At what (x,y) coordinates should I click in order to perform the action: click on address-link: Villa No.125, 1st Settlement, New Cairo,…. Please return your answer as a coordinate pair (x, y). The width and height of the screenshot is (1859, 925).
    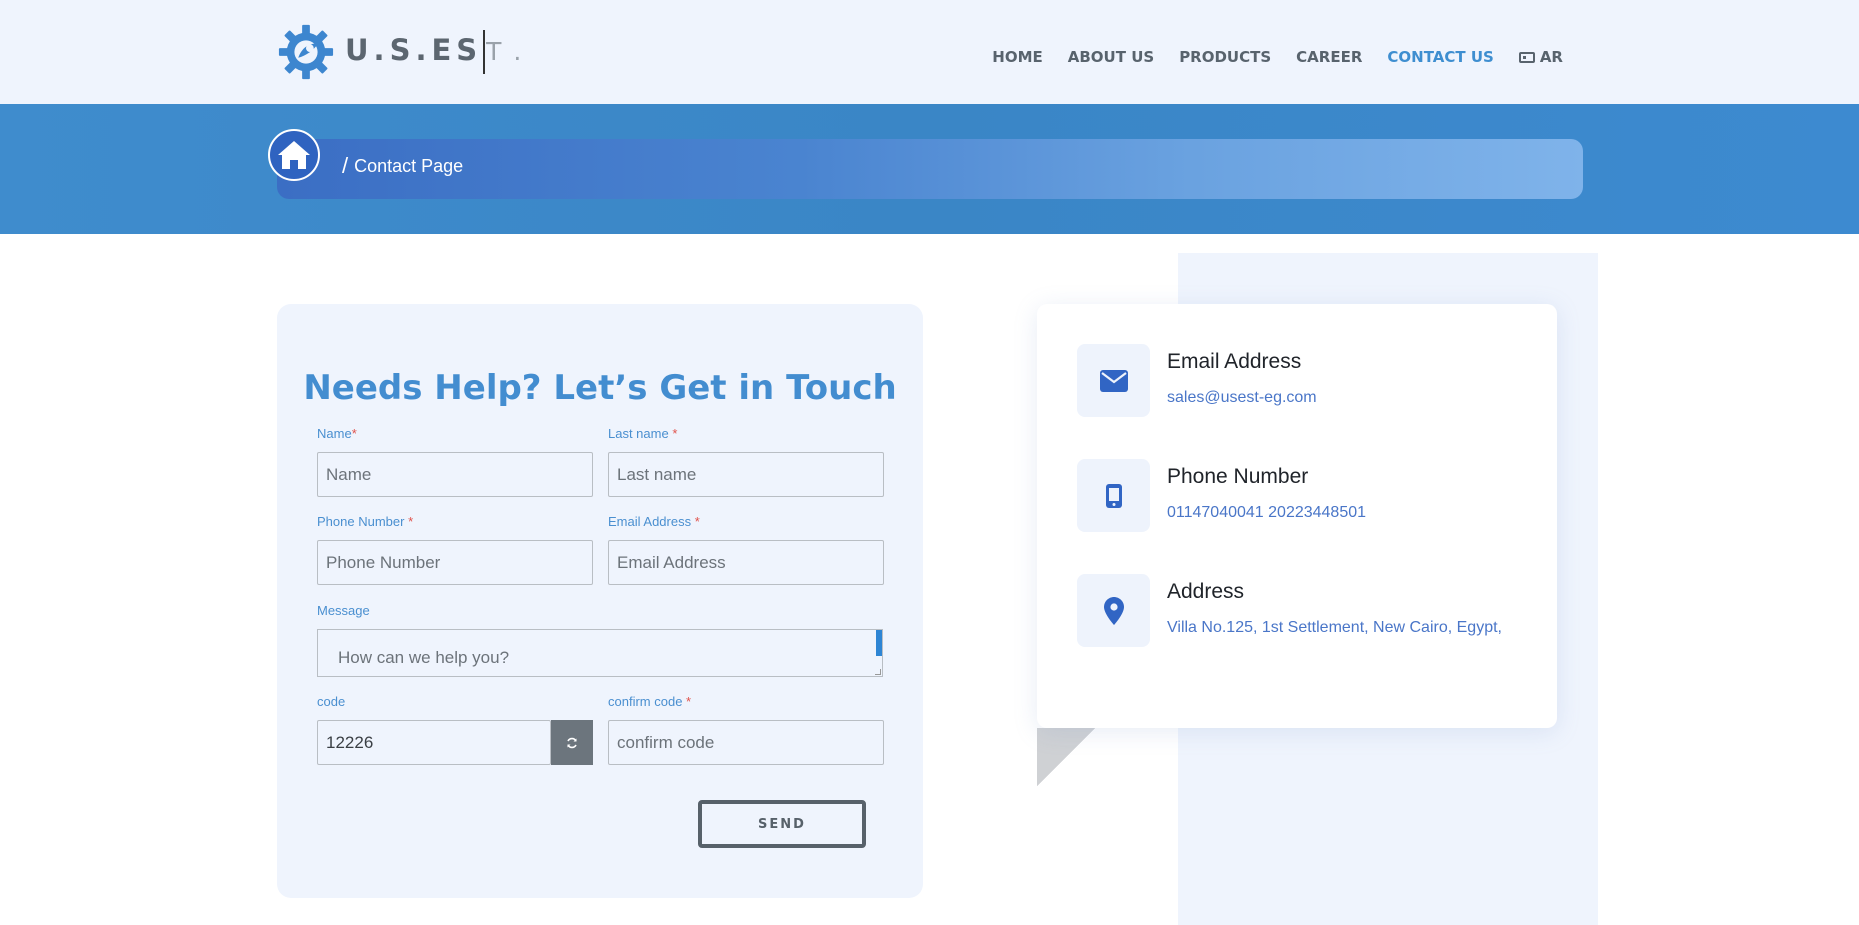
    Looking at the image, I should click on (1334, 628).